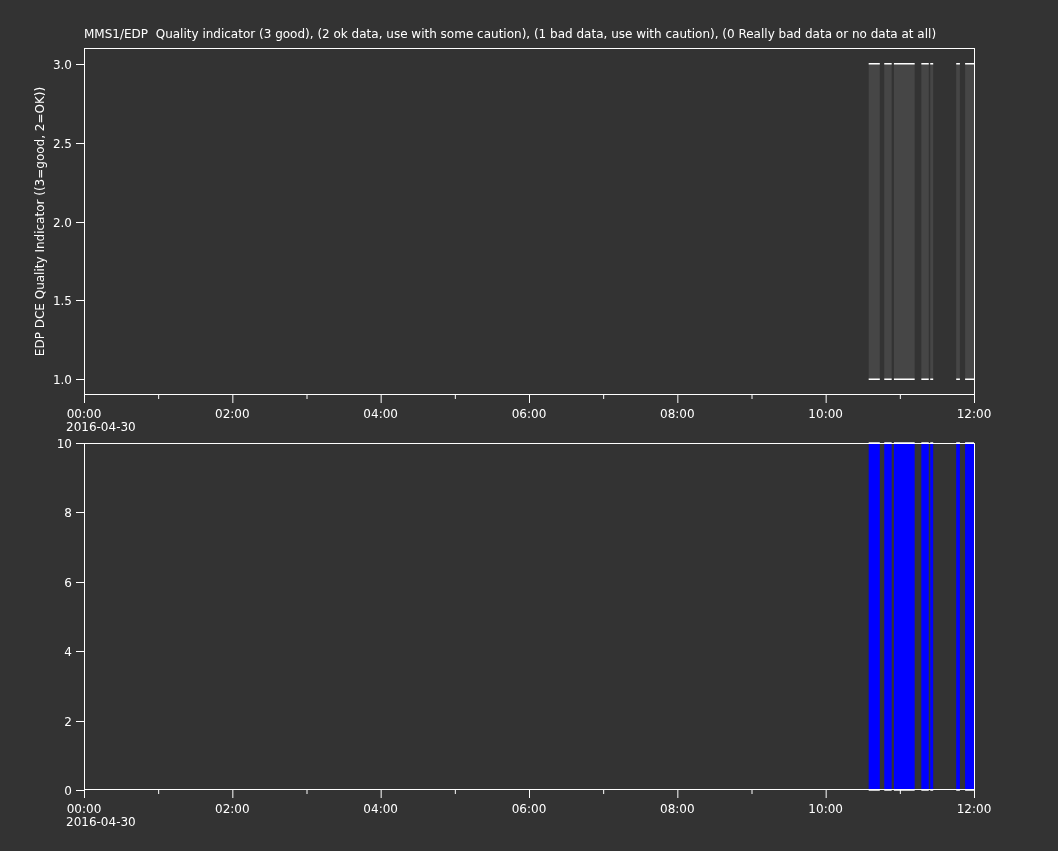 The image size is (1058, 851). Describe the element at coordinates (510, 34) in the screenshot. I see `chart-title: MMS1/EDP Quality indicator (3 good), (2 ok data, use with some caution), (1 bad data, use with caution), (0 Really bad data or no data at all)` at that location.